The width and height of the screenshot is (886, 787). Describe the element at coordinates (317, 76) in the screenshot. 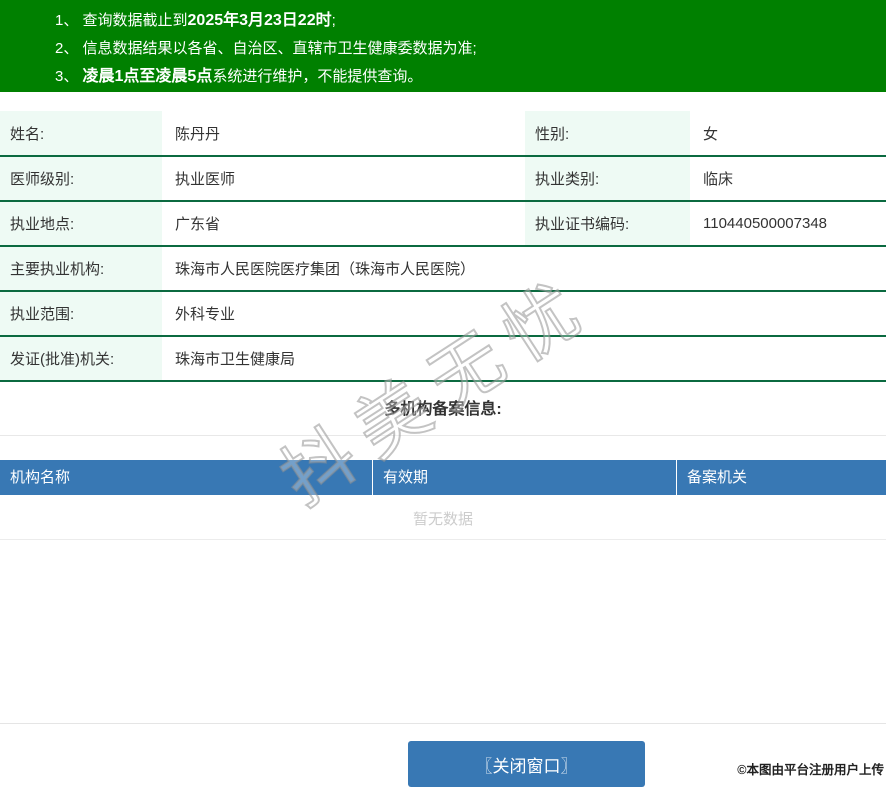

I see `notice-line-3-suffix: 系统进行维护，不能提供查询。` at that location.